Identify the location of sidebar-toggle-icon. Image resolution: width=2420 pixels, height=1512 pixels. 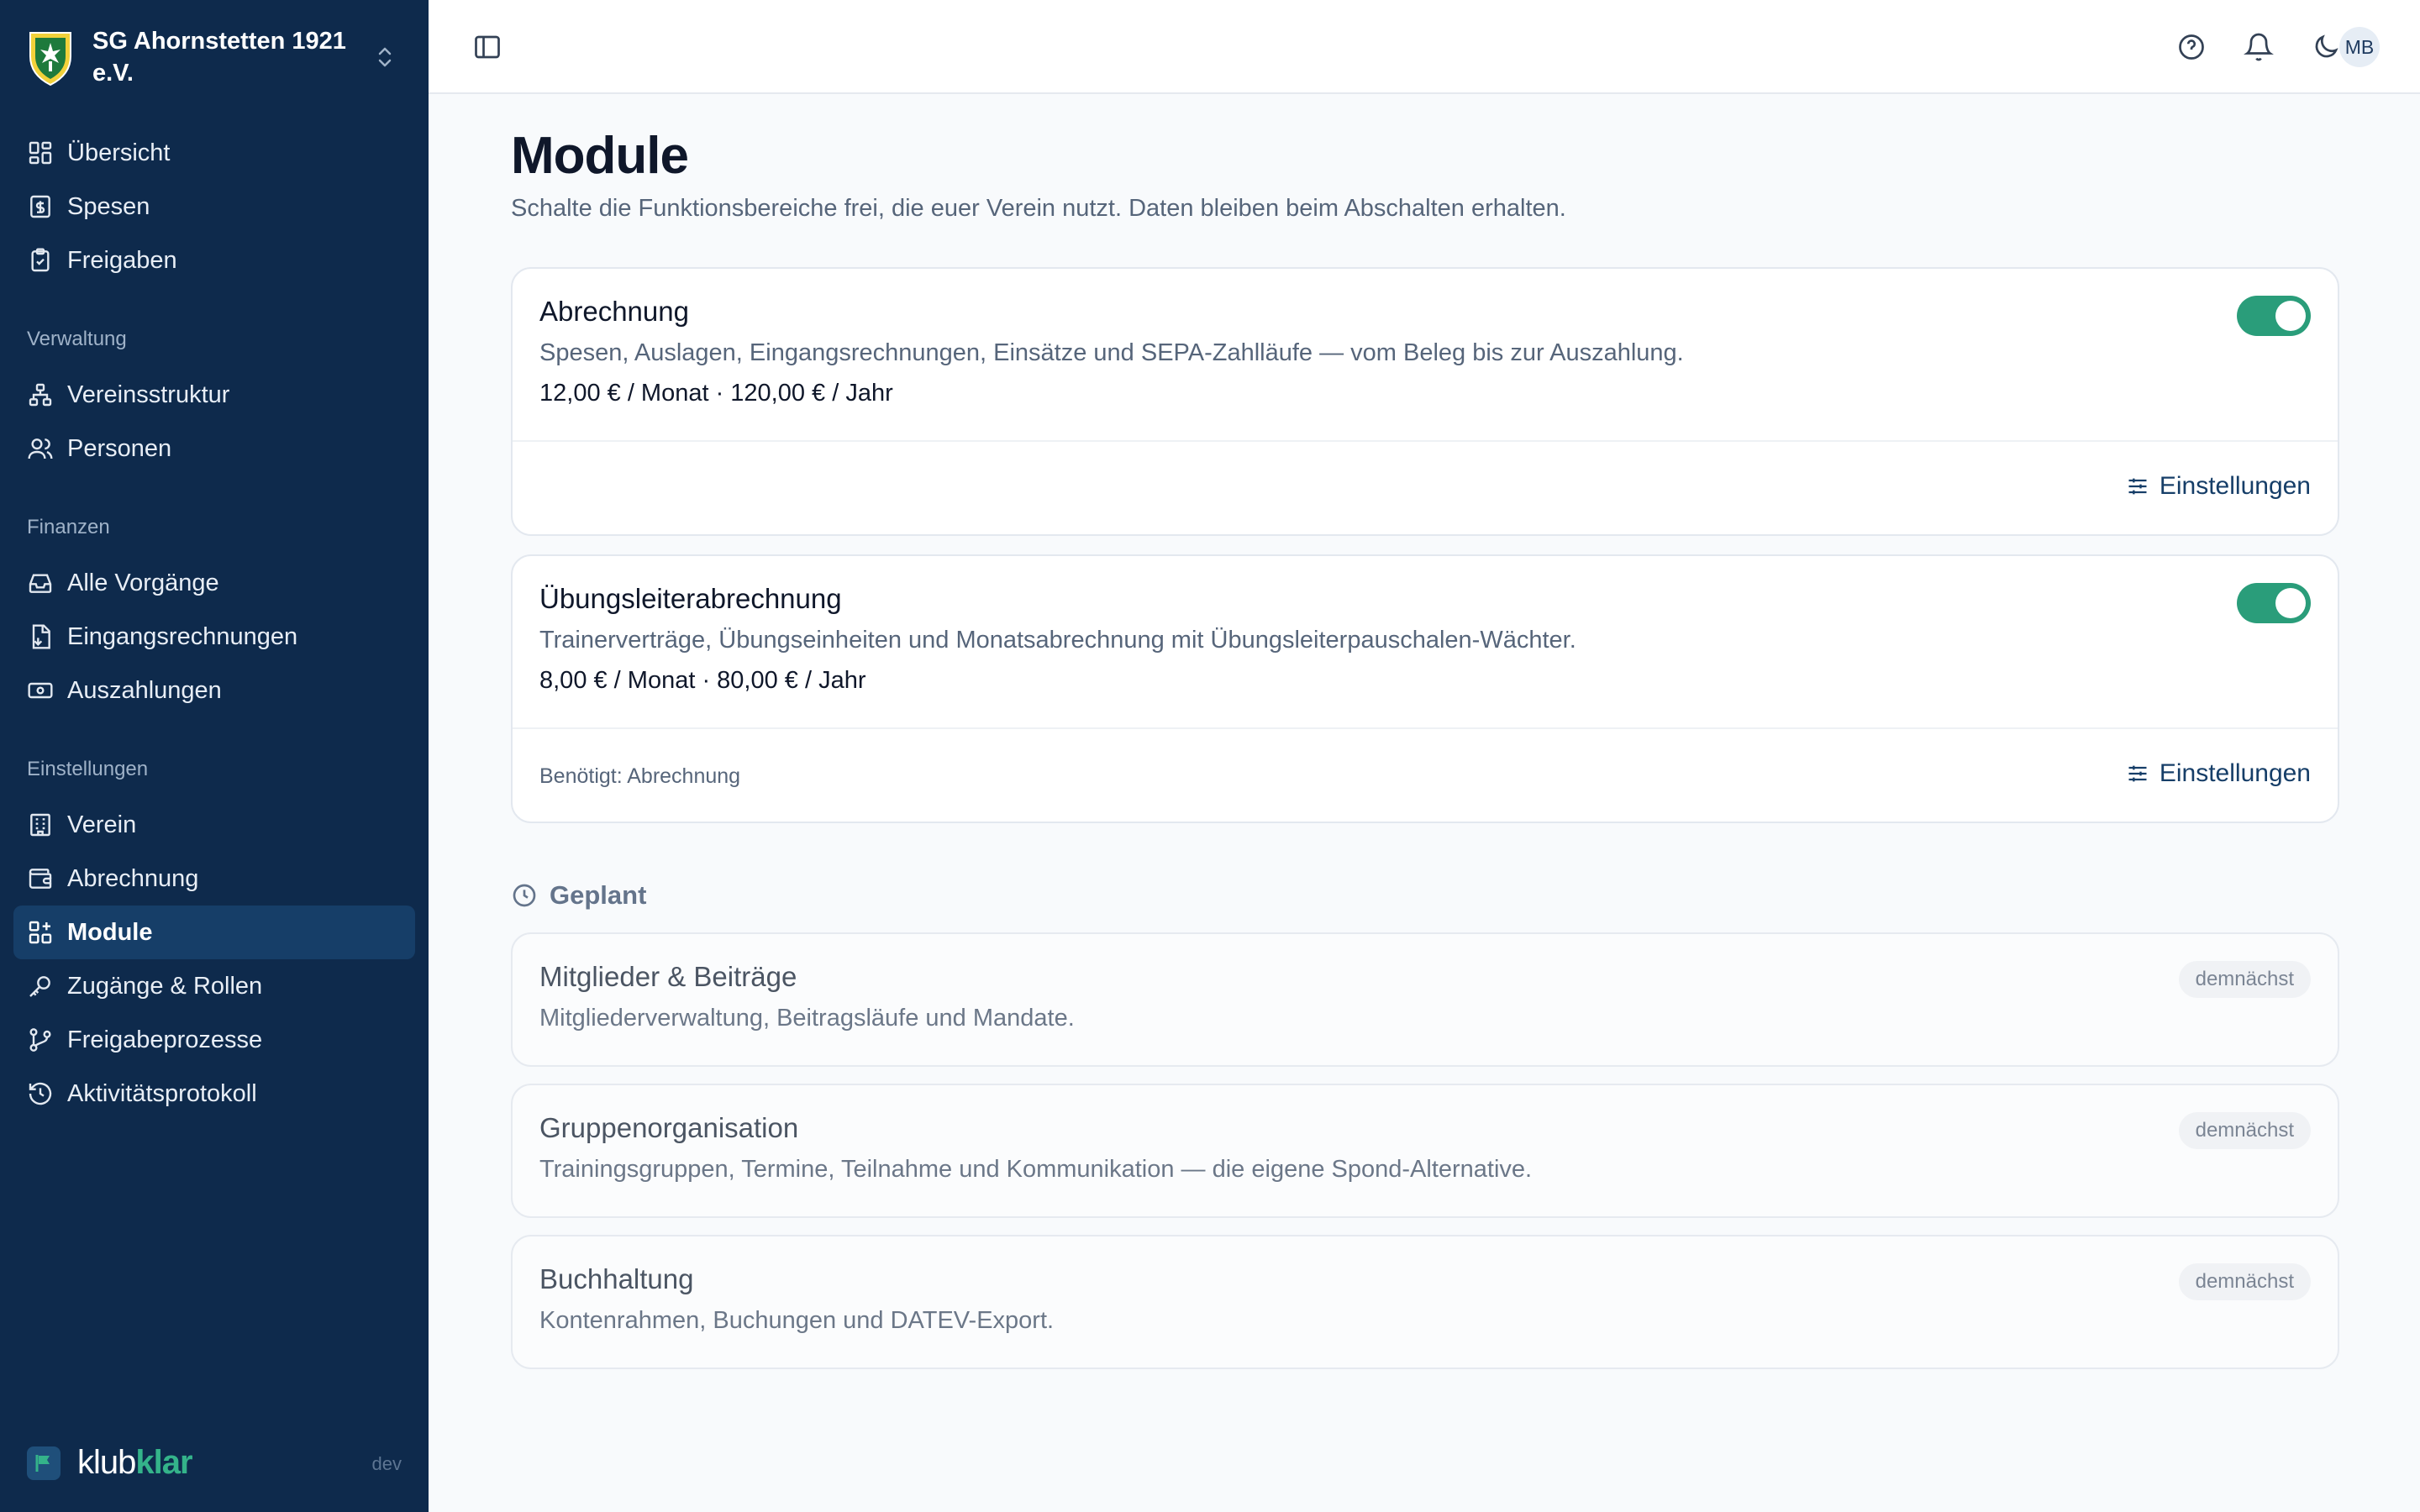
(487, 47).